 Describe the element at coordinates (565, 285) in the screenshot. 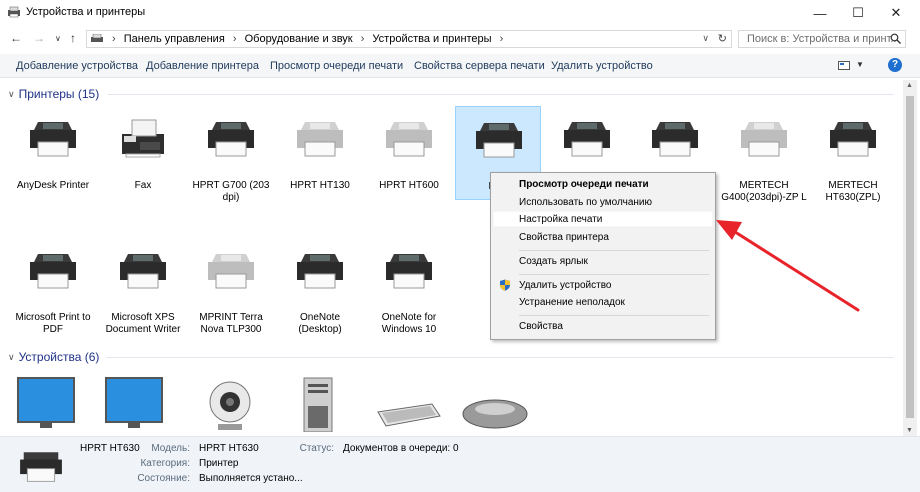

I see `menu-item-remove-device: Удалить устройство` at that location.